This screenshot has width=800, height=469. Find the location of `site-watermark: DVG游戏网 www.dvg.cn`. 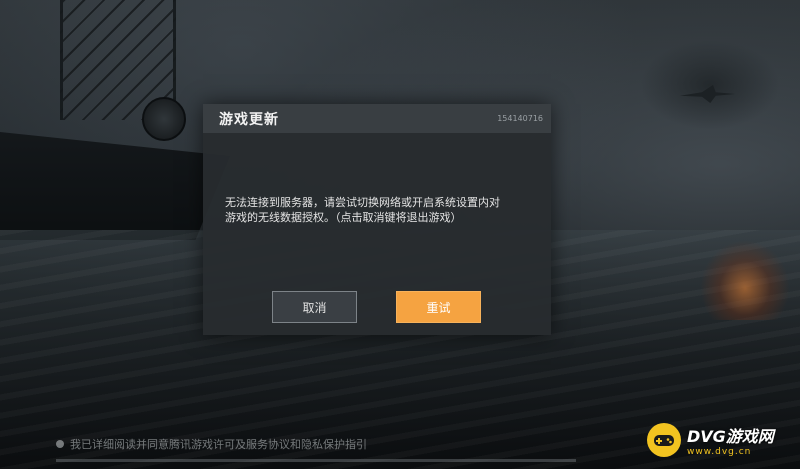

site-watermark: DVG游戏网 www.dvg.cn is located at coordinates (710, 440).